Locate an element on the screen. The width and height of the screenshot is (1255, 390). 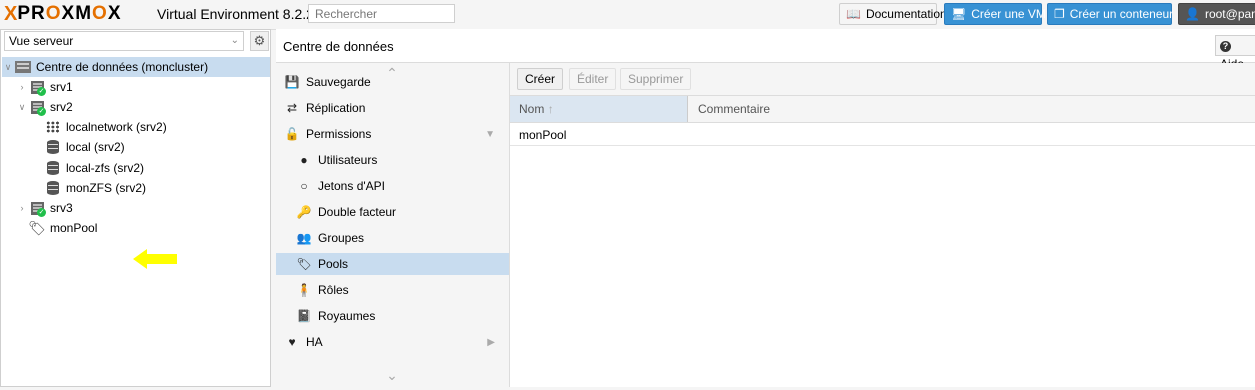
column-header-name: Nom ↑ is located at coordinates (599, 109).